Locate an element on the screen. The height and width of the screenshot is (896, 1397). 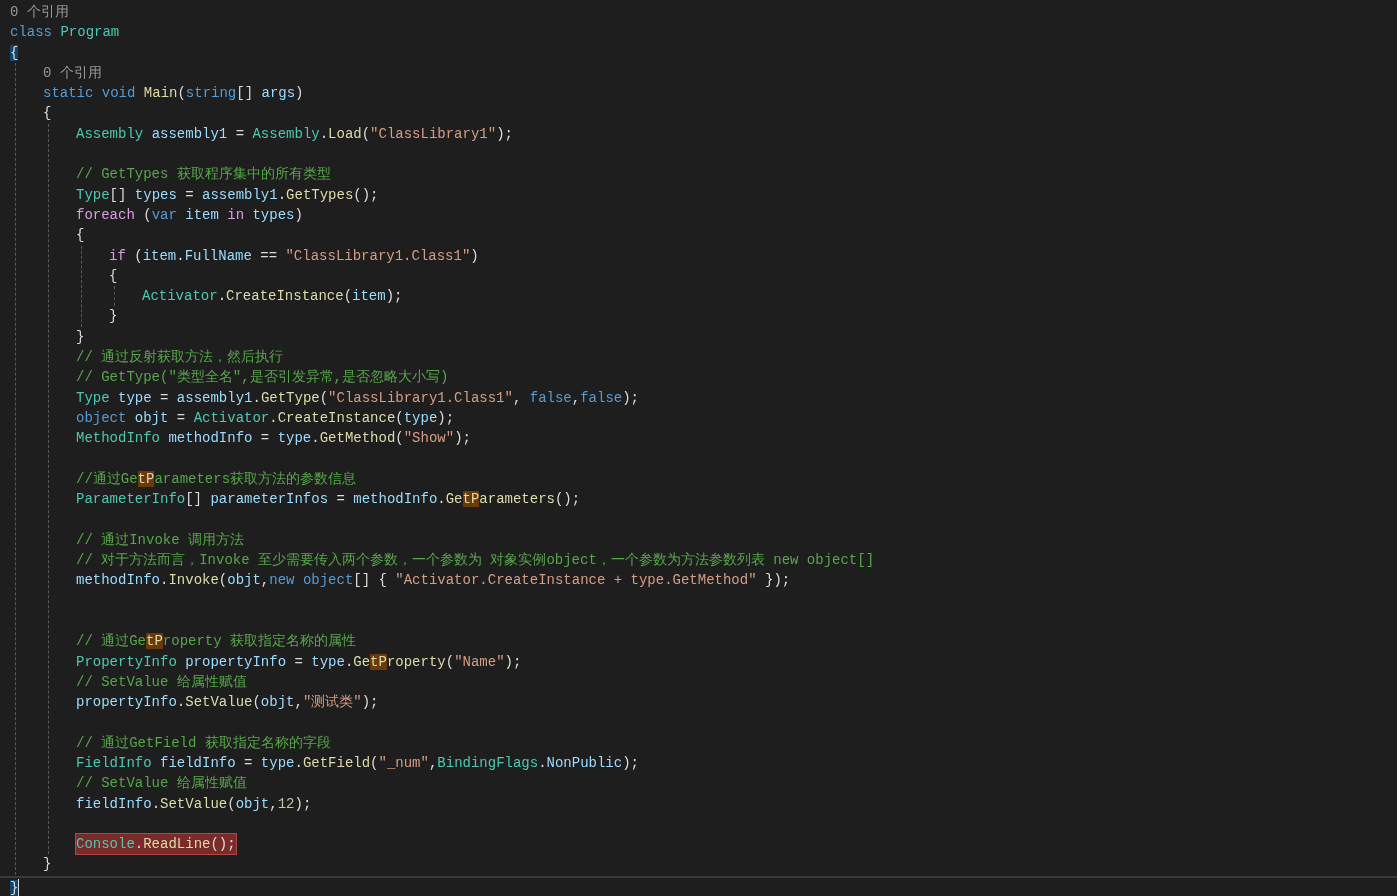
code-line: methodInfo.Invoke(objt,new object[] { "Activator.CreateInstance + type.GetMethod" }); is located at coordinates (433, 581).